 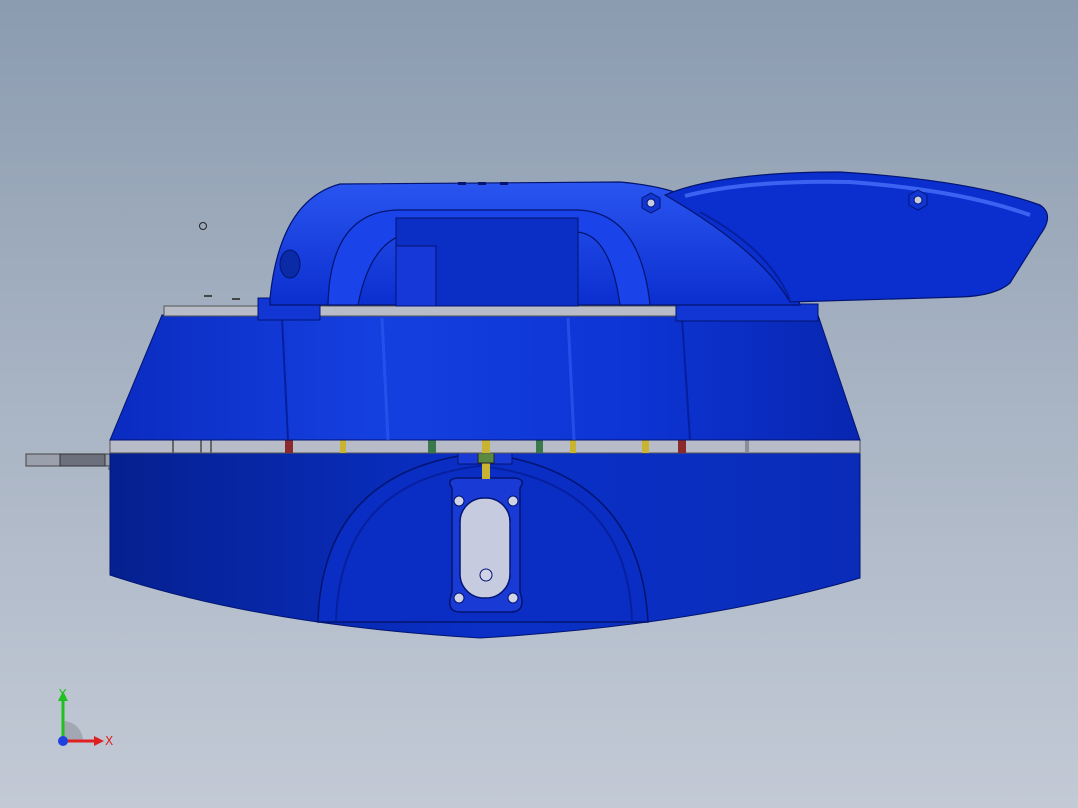 What do you see at coordinates (62, 694) in the screenshot?
I see `y-axis-label: Y` at bounding box center [62, 694].